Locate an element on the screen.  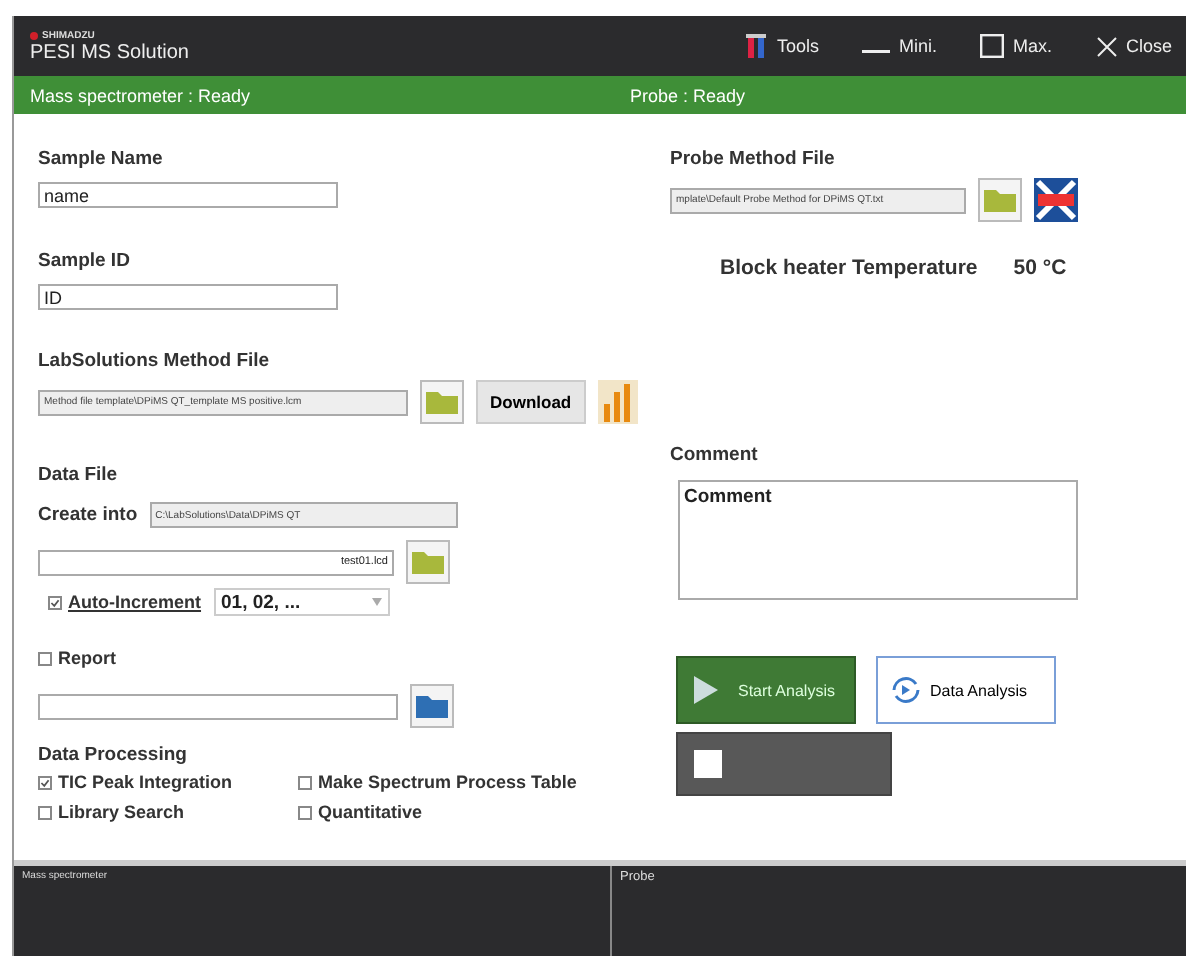
checkbox-label: Quantitative is located at coordinates (370, 812).